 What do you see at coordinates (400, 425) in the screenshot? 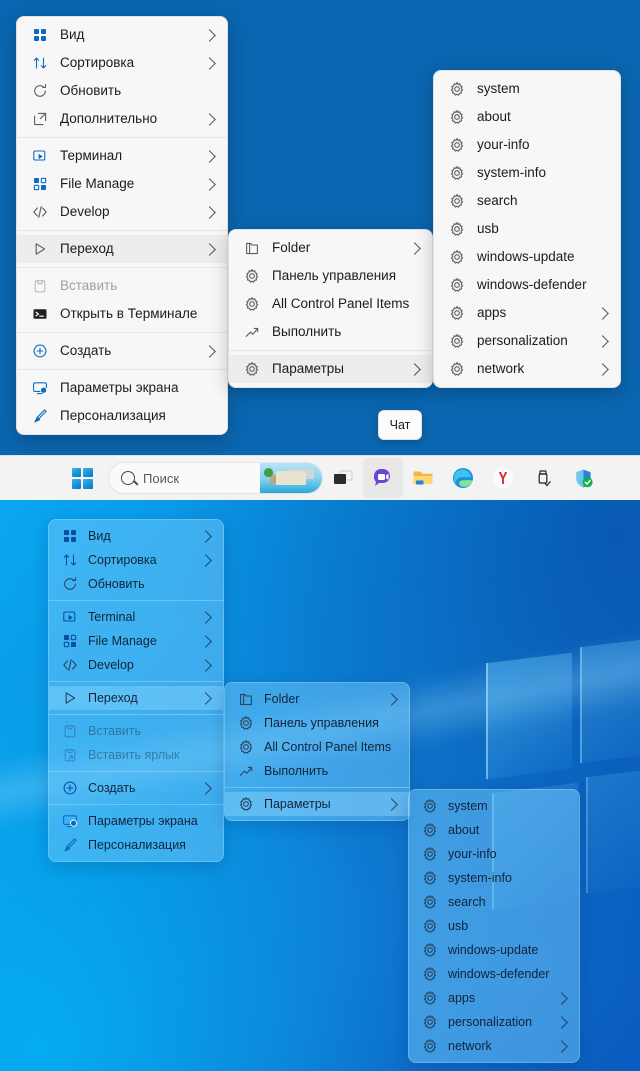
I see `chat-button: Чат` at bounding box center [400, 425].